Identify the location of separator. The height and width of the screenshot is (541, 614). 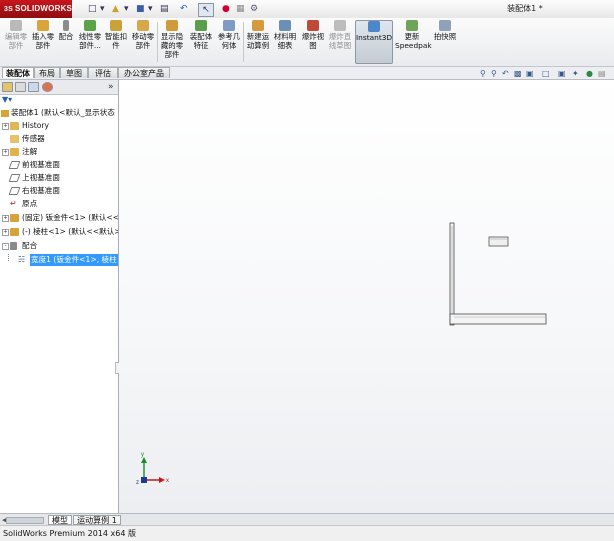
(243, 42).